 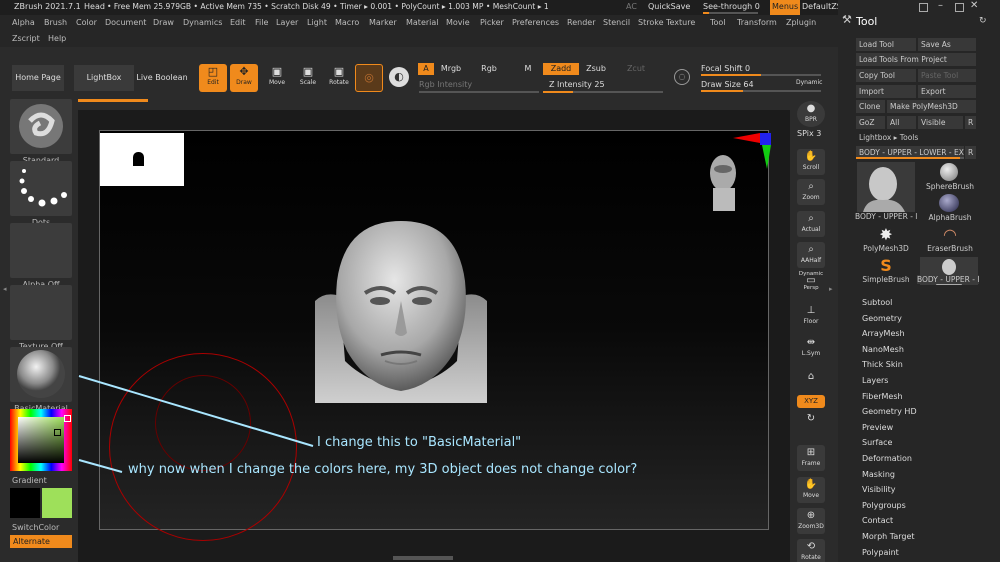 What do you see at coordinates (886, 44) in the screenshot?
I see `load-tool-button: Load Tool` at bounding box center [886, 44].